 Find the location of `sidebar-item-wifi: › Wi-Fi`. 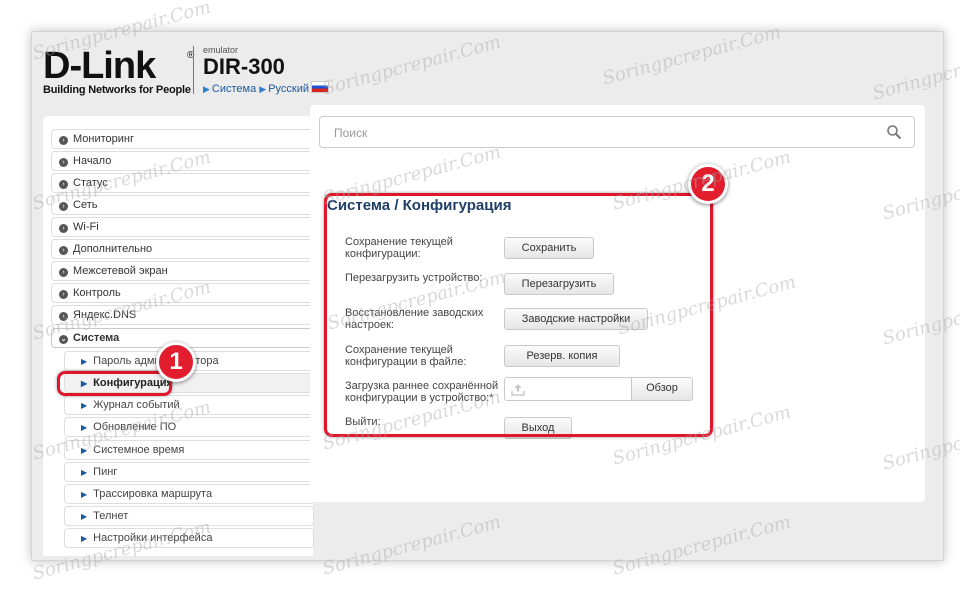

sidebar-item-wifi: › Wi-Fi is located at coordinates (182, 227).